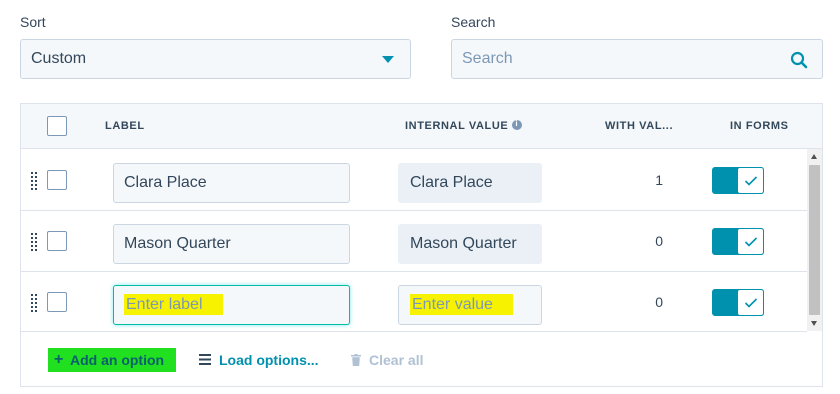 This screenshot has width=840, height=394. I want to click on sort-select: Custom, so click(215, 59).